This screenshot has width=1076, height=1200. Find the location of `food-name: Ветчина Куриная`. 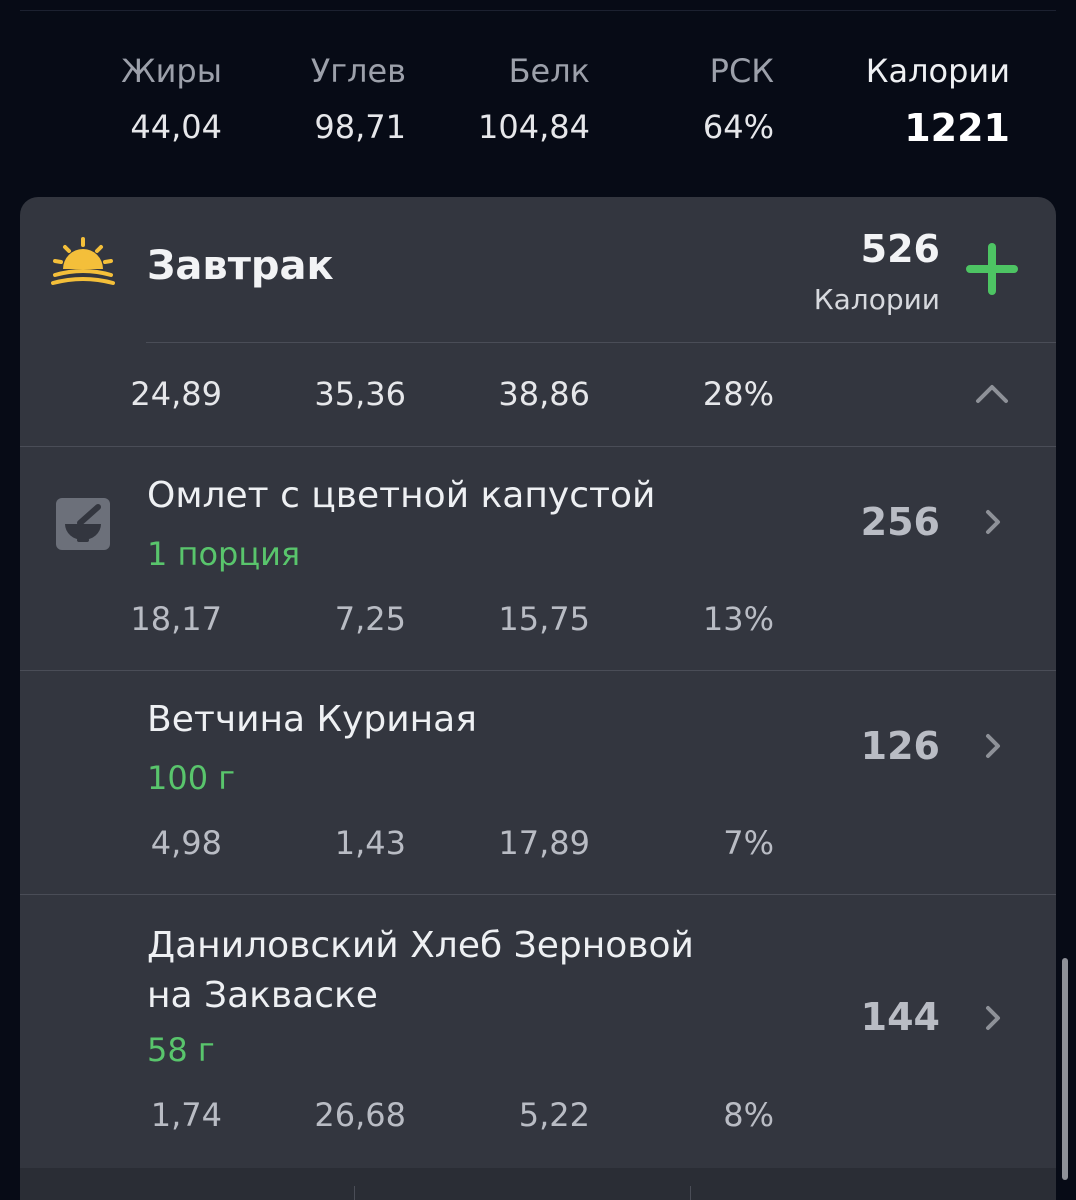

food-name: Ветчина Куриная is located at coordinates (312, 720).